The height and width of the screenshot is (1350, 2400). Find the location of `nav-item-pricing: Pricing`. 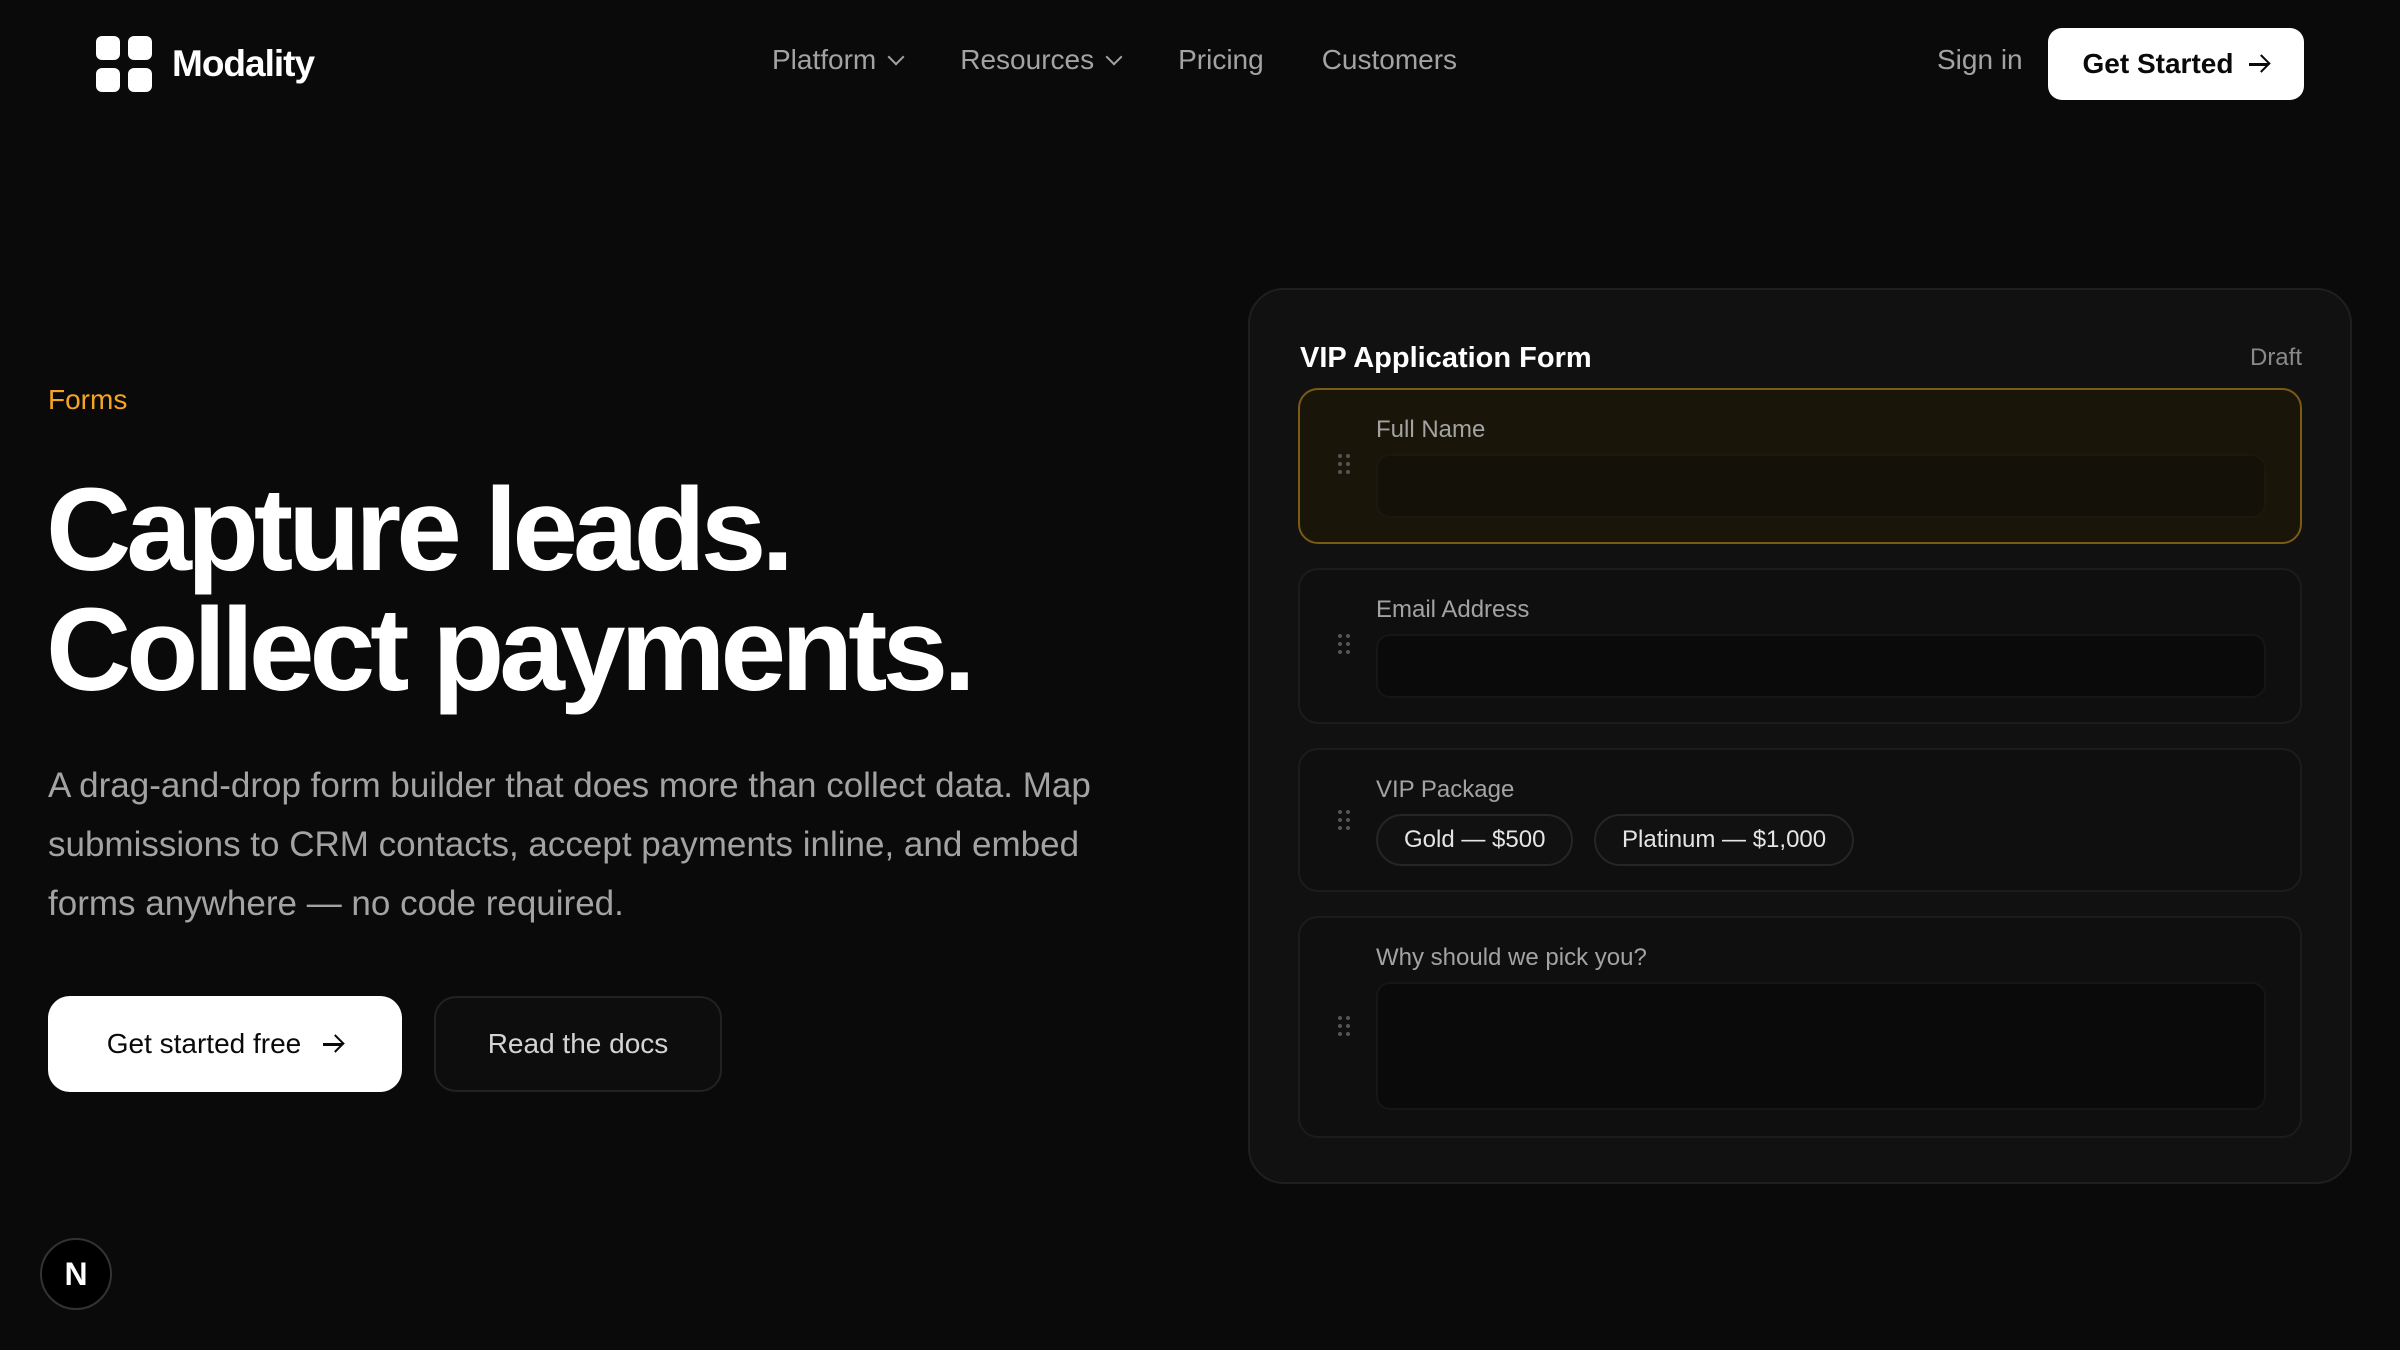

nav-item-pricing: Pricing is located at coordinates (1221, 60).